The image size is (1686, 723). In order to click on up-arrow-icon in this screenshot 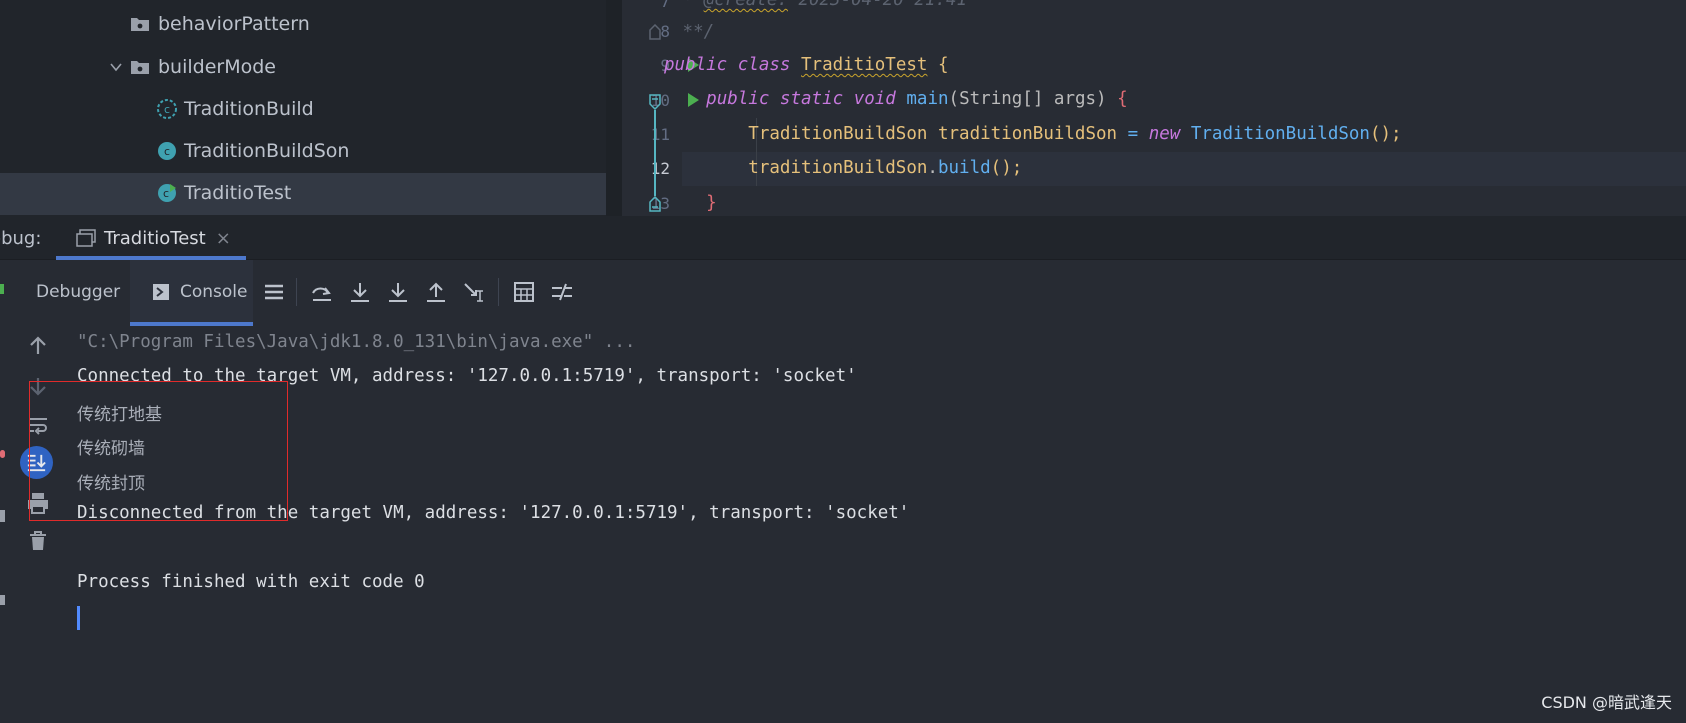, I will do `click(38, 346)`.